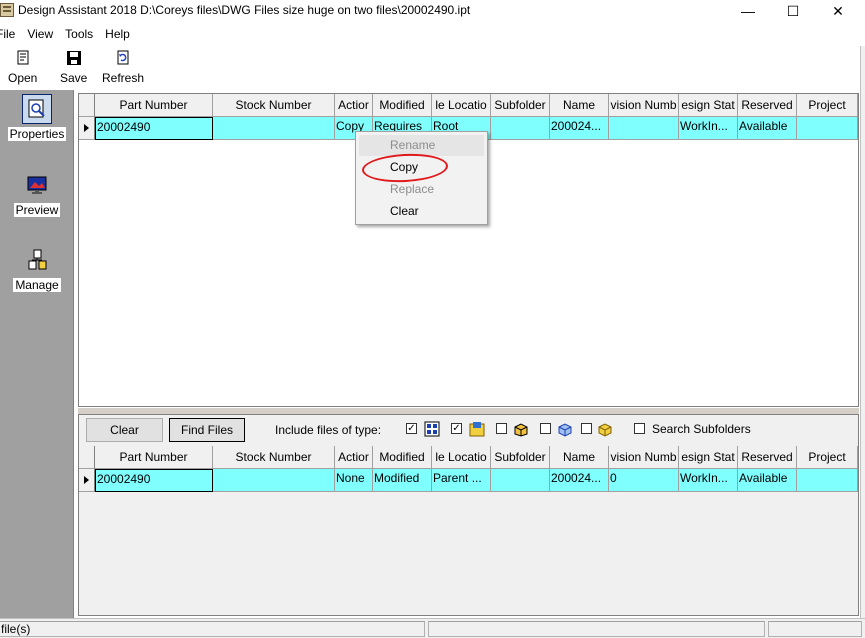 This screenshot has height=638, width=865. I want to click on menu-tools: Tools, so click(79, 34).